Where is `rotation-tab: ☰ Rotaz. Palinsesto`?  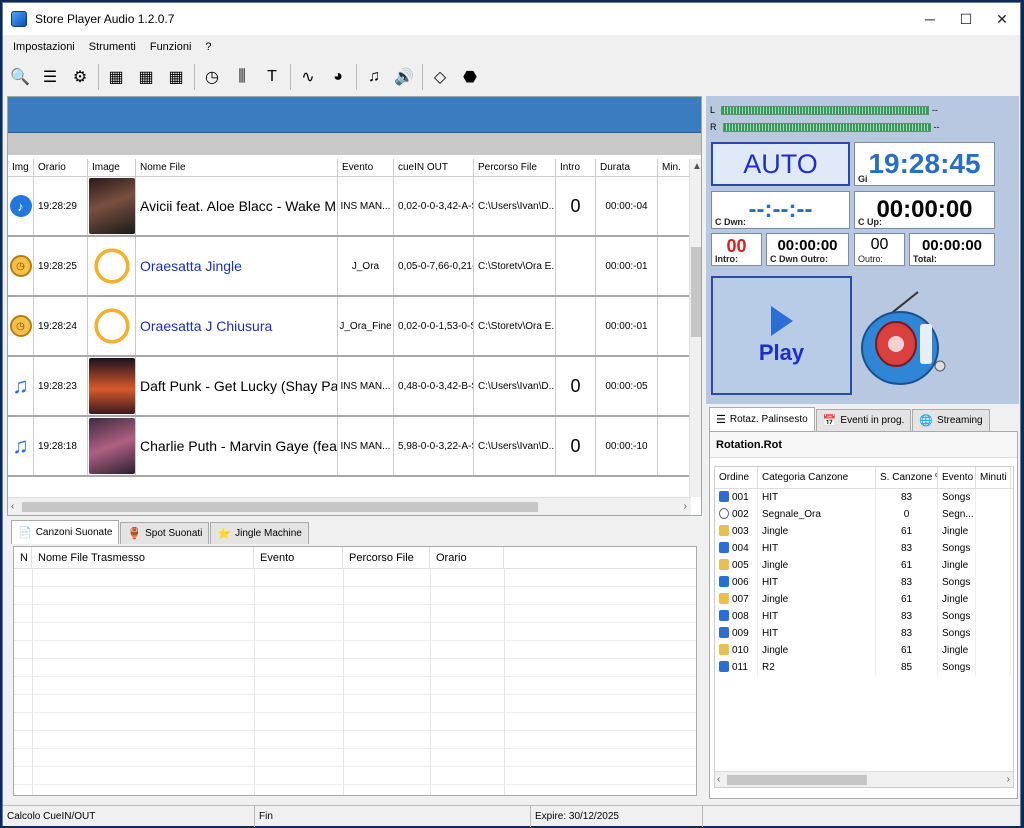 rotation-tab: ☰ Rotaz. Palinsesto is located at coordinates (762, 419).